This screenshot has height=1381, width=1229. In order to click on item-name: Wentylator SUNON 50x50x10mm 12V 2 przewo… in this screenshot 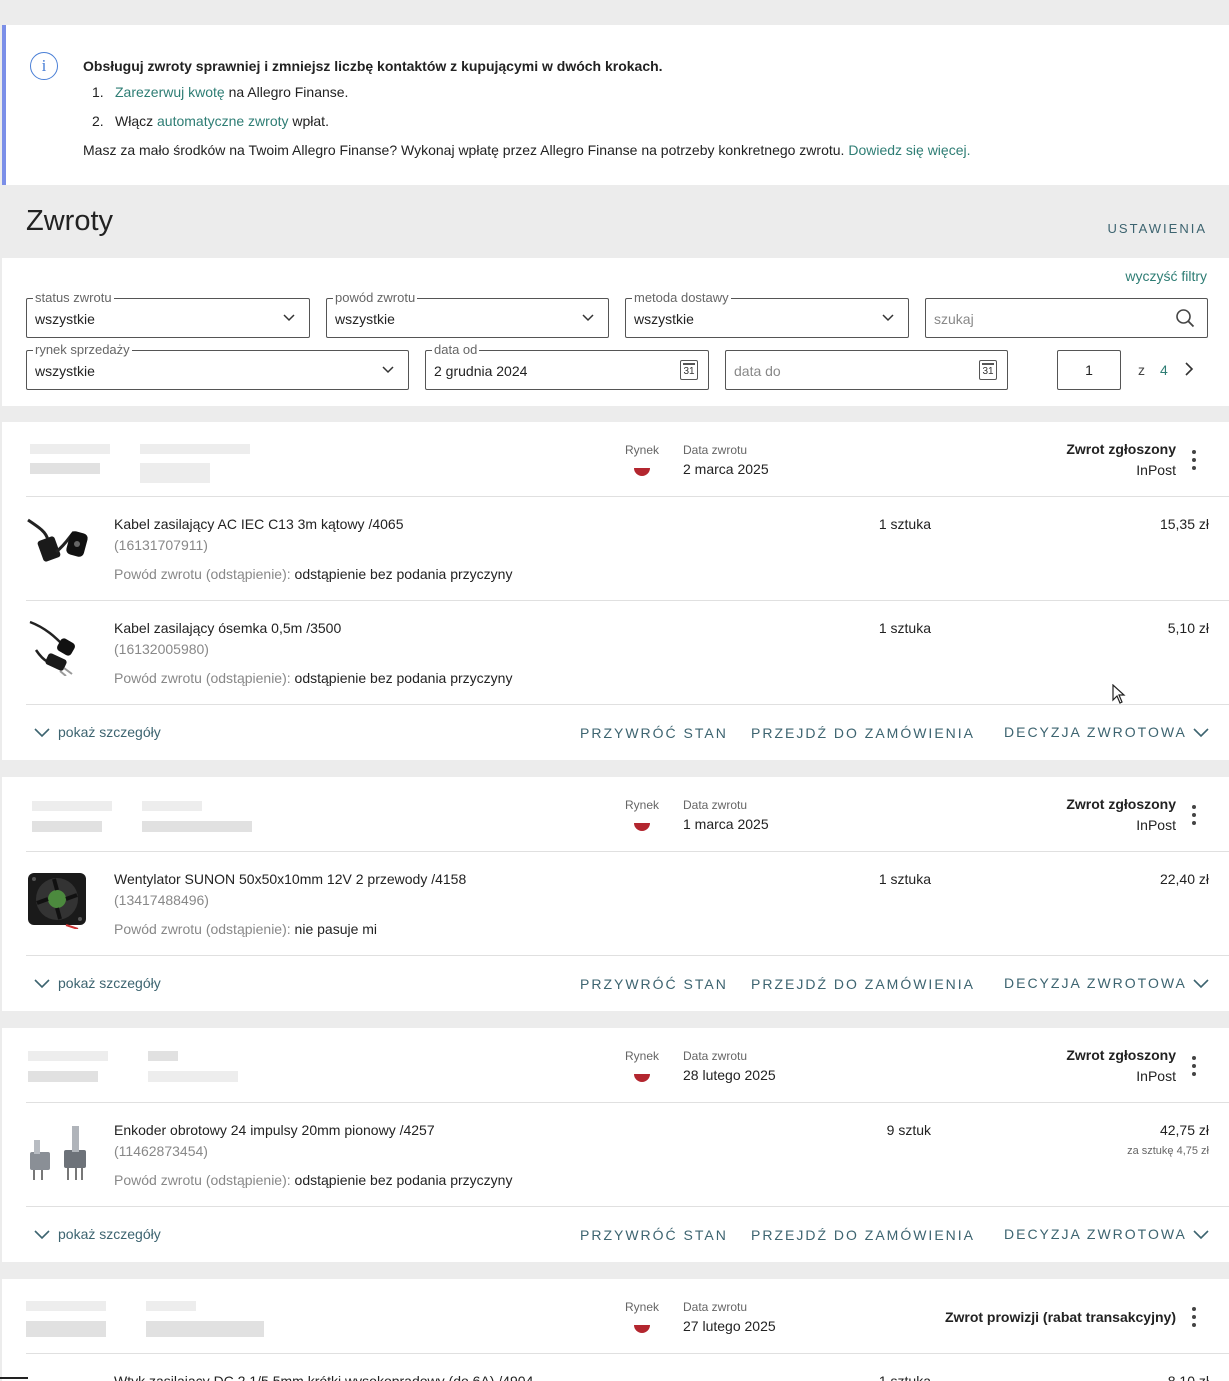, I will do `click(290, 879)`.